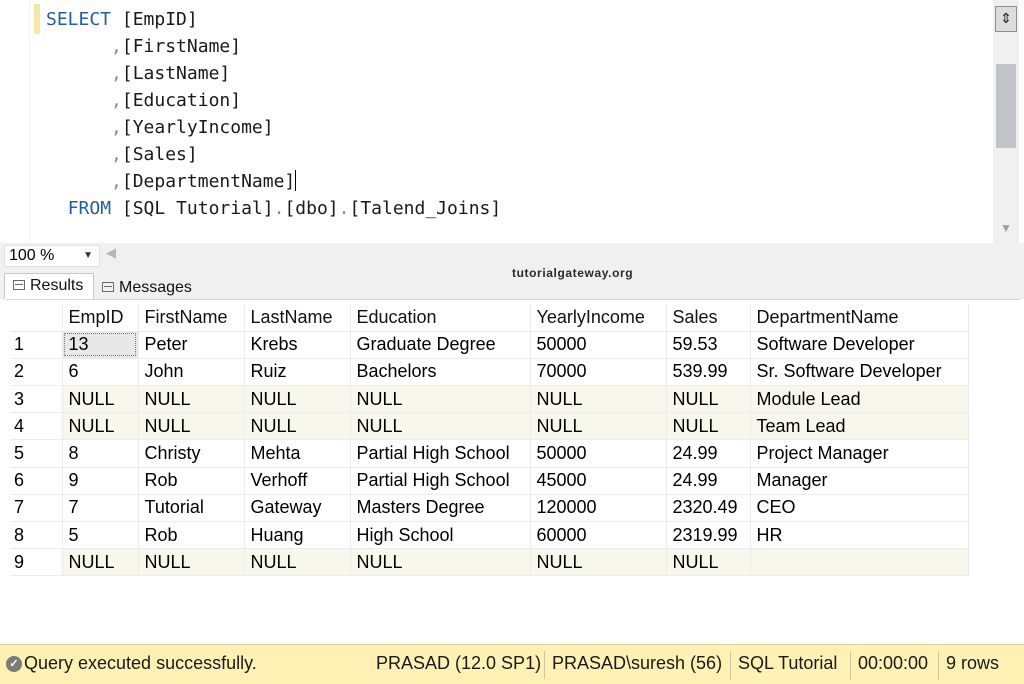 The image size is (1024, 684). Describe the element at coordinates (191, 508) in the screenshot. I see `grid-cell: Tutorial` at that location.